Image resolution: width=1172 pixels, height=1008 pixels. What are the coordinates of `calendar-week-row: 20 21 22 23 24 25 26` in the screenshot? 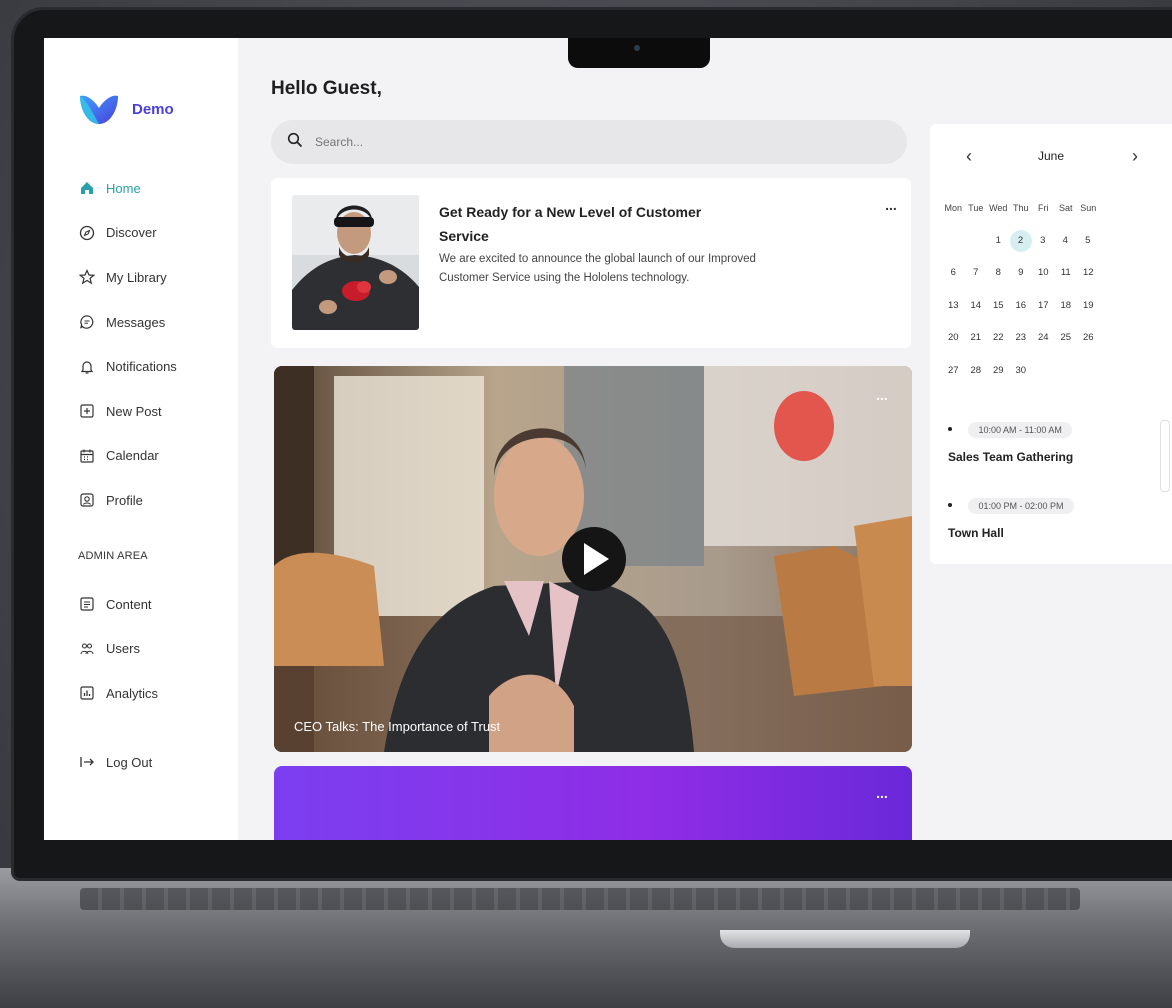 It's located at (1057, 342).